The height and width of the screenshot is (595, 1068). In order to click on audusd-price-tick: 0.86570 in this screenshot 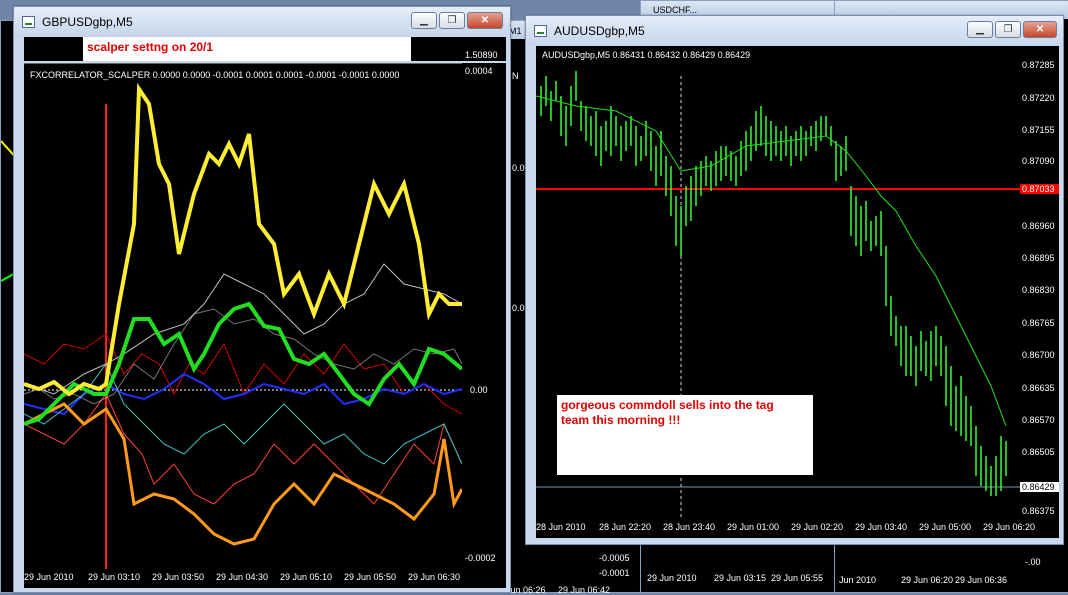, I will do `click(1038, 420)`.